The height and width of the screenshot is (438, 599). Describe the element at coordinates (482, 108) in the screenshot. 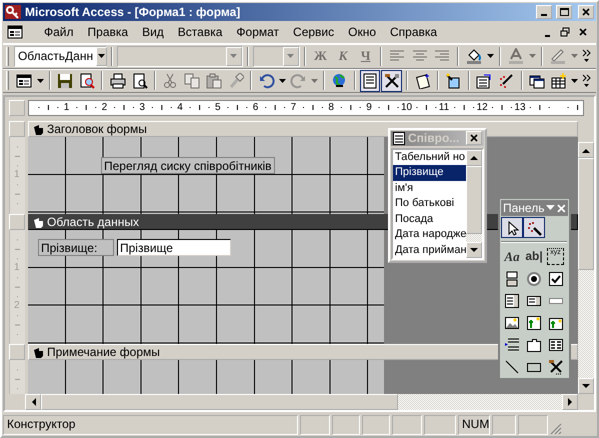

I see `ruler-number: 12` at that location.